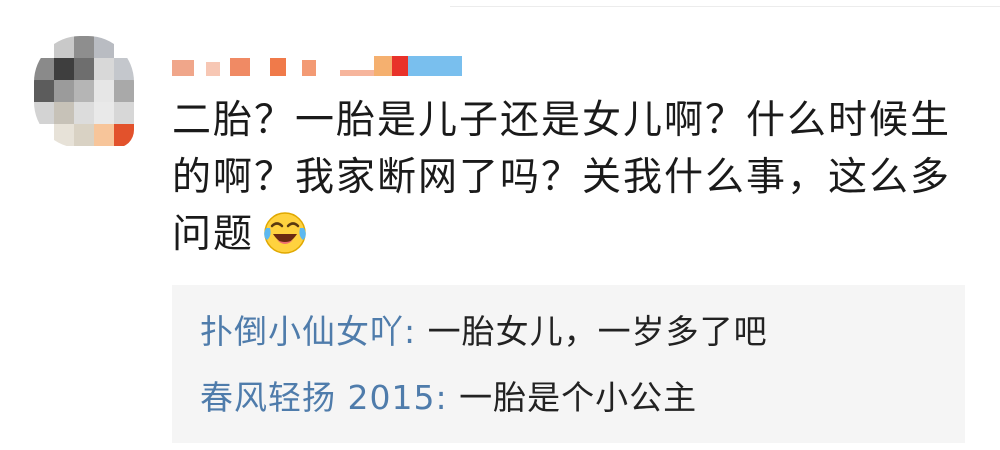 This screenshot has width=1000, height=450. I want to click on reply-item: 扑倒小仙女吖: 一胎女儿，一岁多了吧, so click(484, 332).